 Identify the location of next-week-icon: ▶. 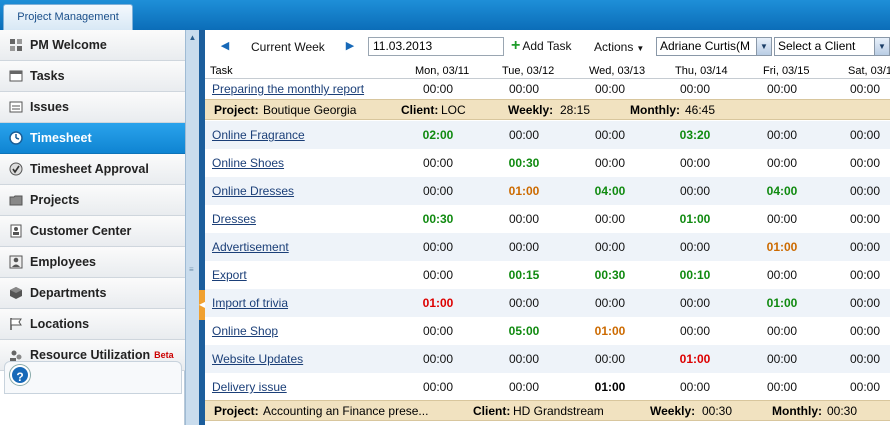
(350, 46).